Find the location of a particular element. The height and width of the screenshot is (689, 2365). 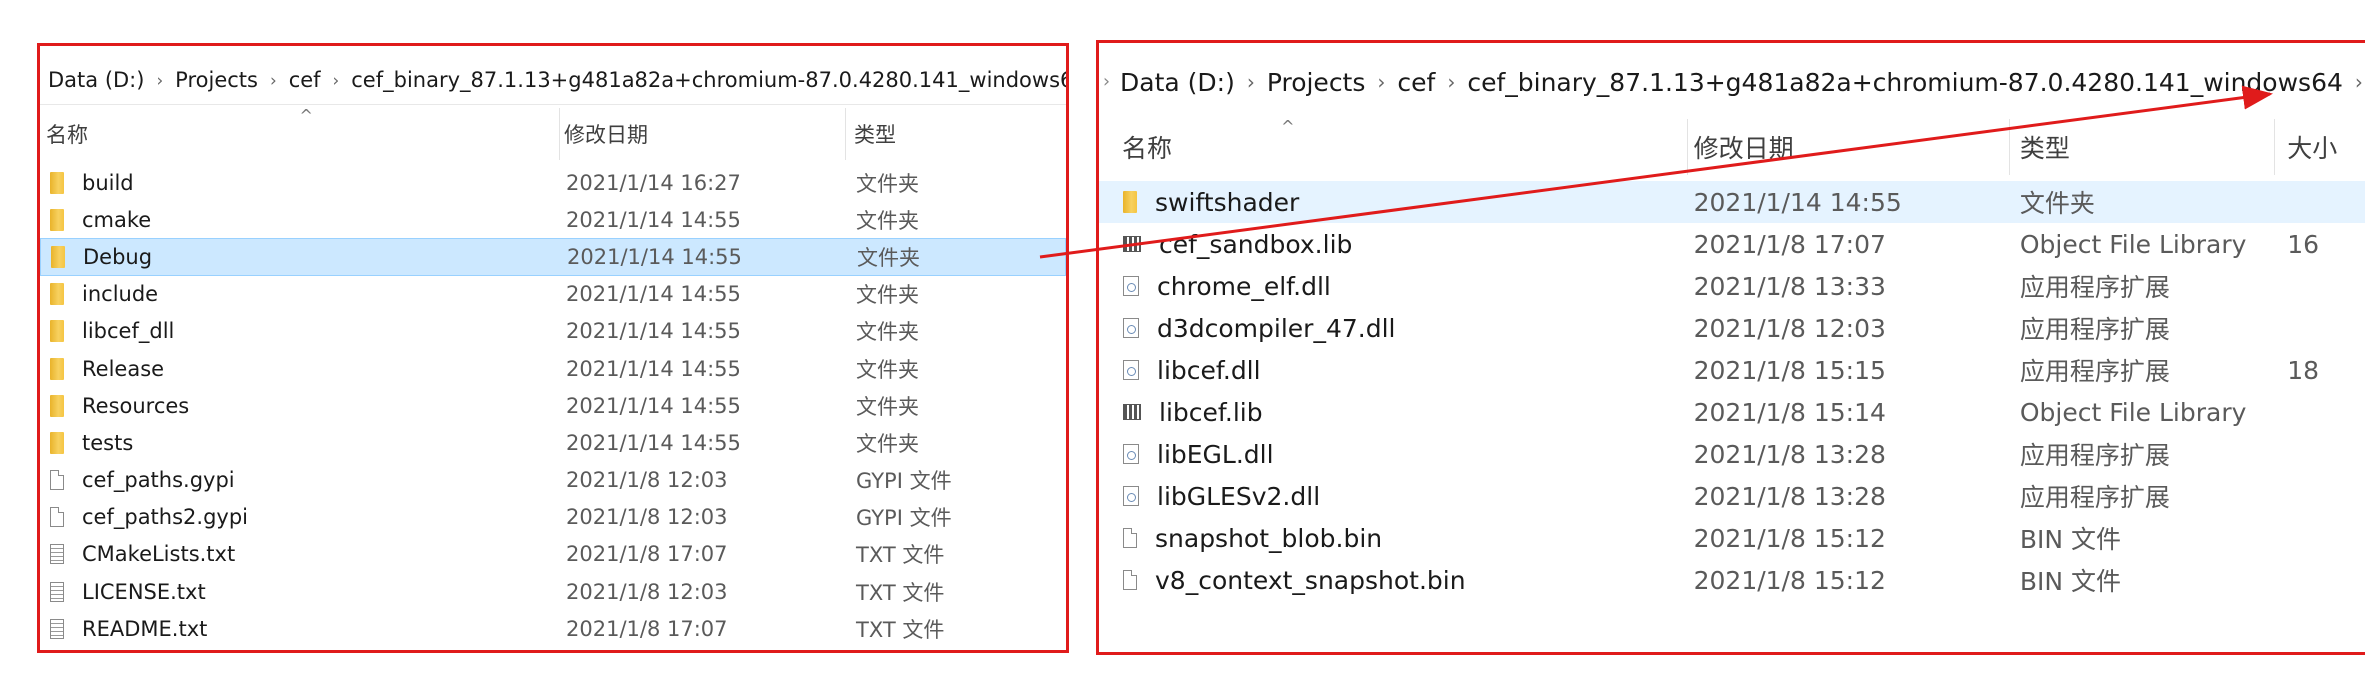

file-row: d3dcompiler_47.dll 2021/1/8 12:03 应用程序扩展 is located at coordinates (1732, 328).